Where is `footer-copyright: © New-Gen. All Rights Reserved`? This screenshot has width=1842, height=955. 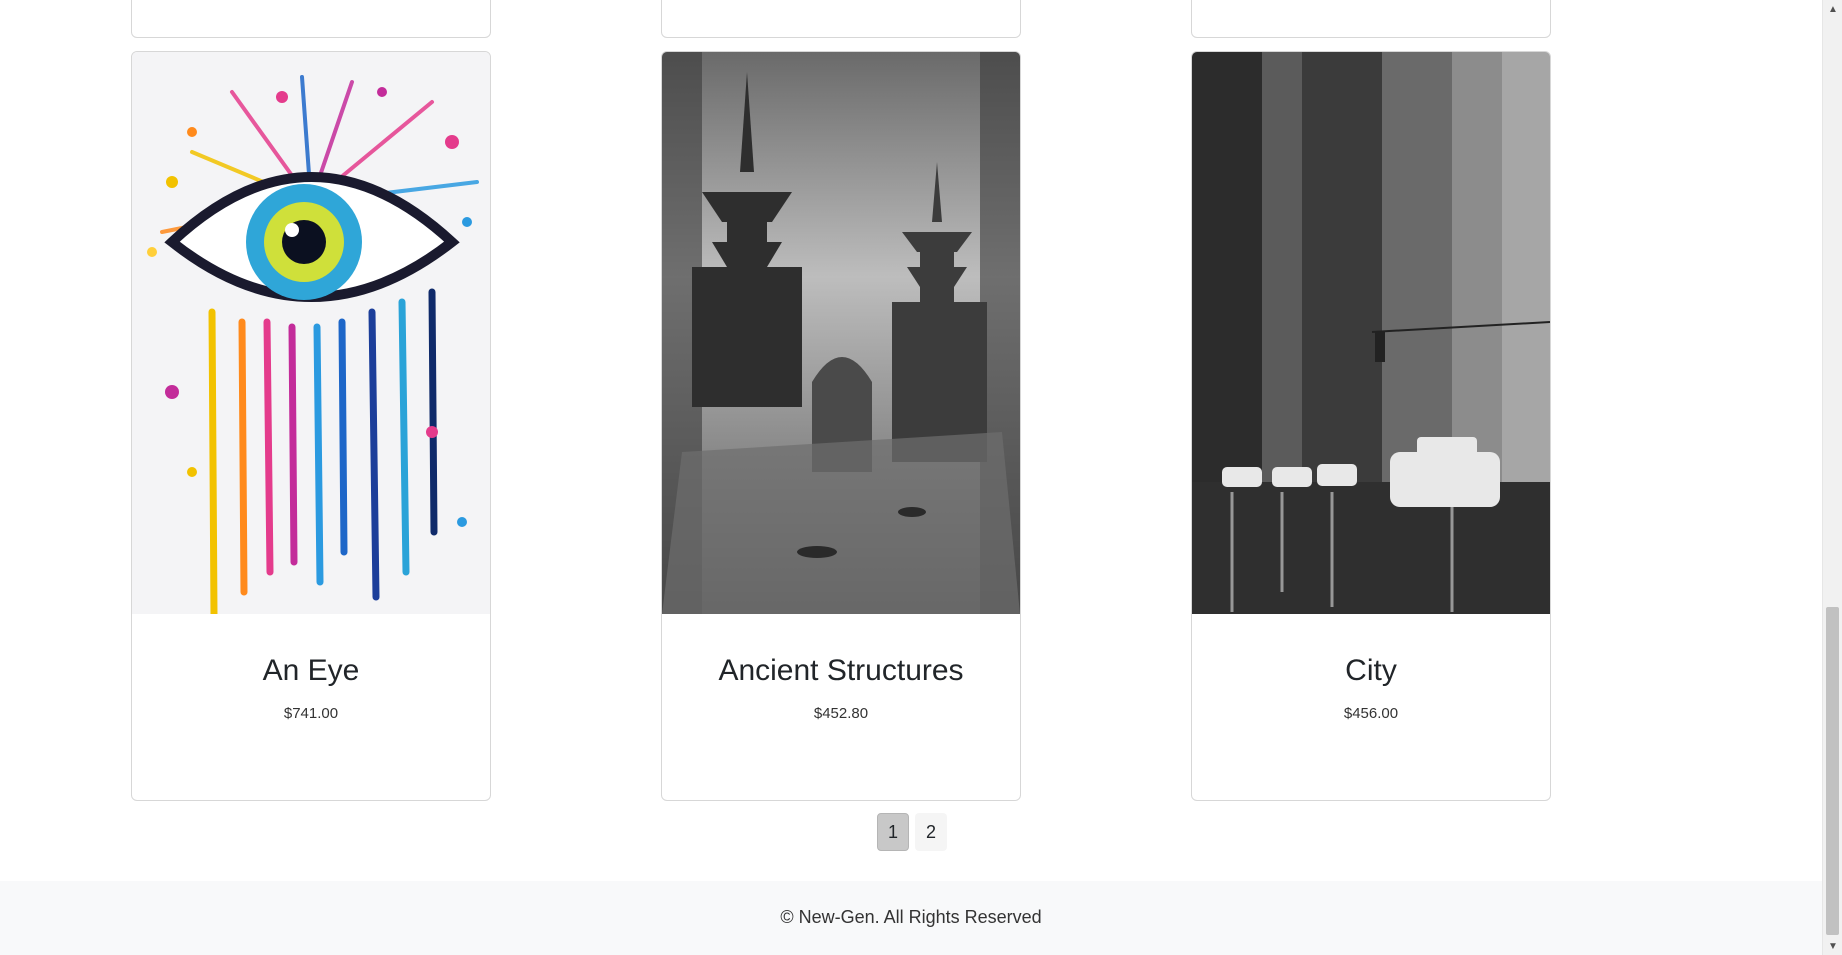 footer-copyright: © New-Gen. All Rights Reserved is located at coordinates (911, 917).